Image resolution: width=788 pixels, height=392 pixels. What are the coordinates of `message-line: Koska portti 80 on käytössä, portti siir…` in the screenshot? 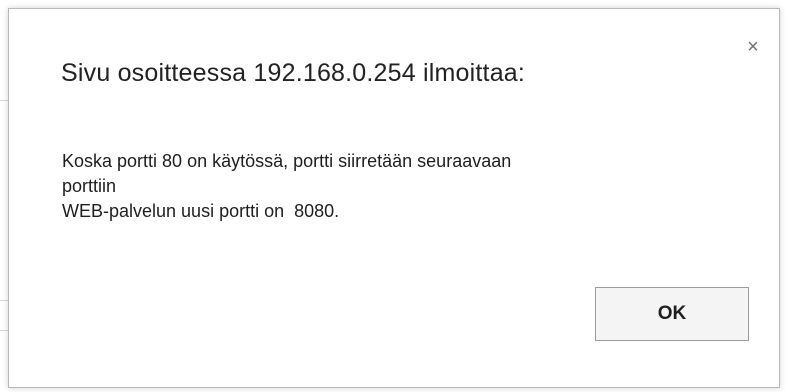 It's located at (287, 161).